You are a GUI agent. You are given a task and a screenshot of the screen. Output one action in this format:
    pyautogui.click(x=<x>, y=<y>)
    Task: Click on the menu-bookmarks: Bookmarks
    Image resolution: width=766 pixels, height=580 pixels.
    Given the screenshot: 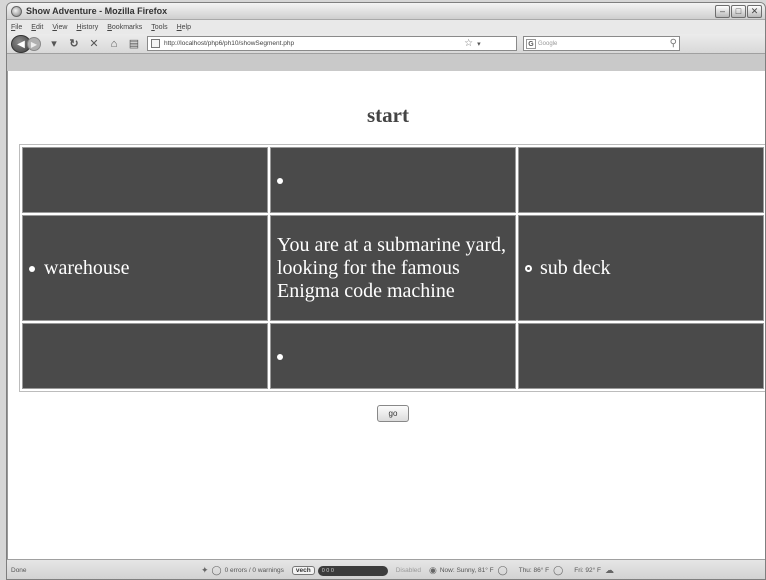 What is the action you would take?
    pyautogui.click(x=124, y=27)
    